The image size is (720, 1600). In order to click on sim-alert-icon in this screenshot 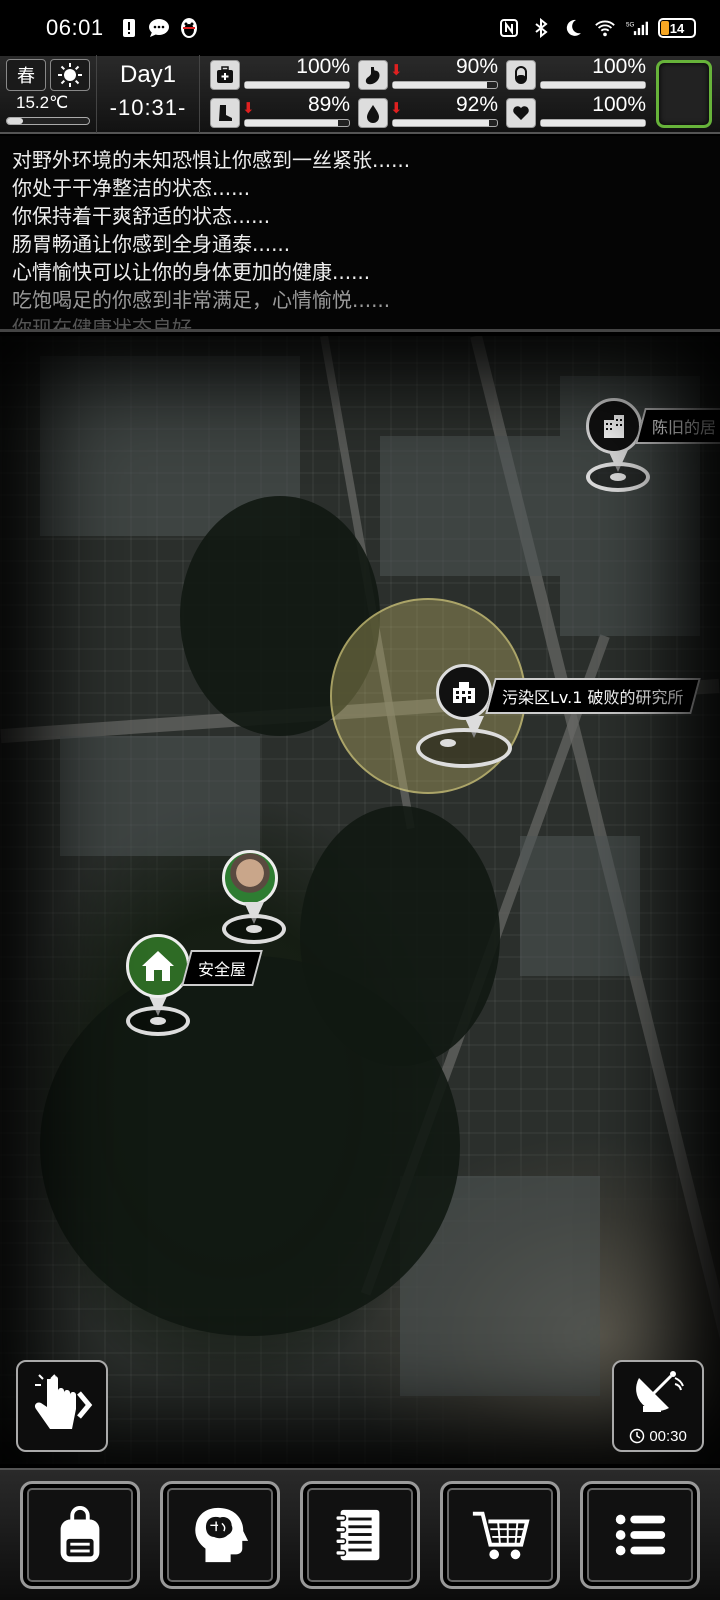, I will do `click(129, 28)`.